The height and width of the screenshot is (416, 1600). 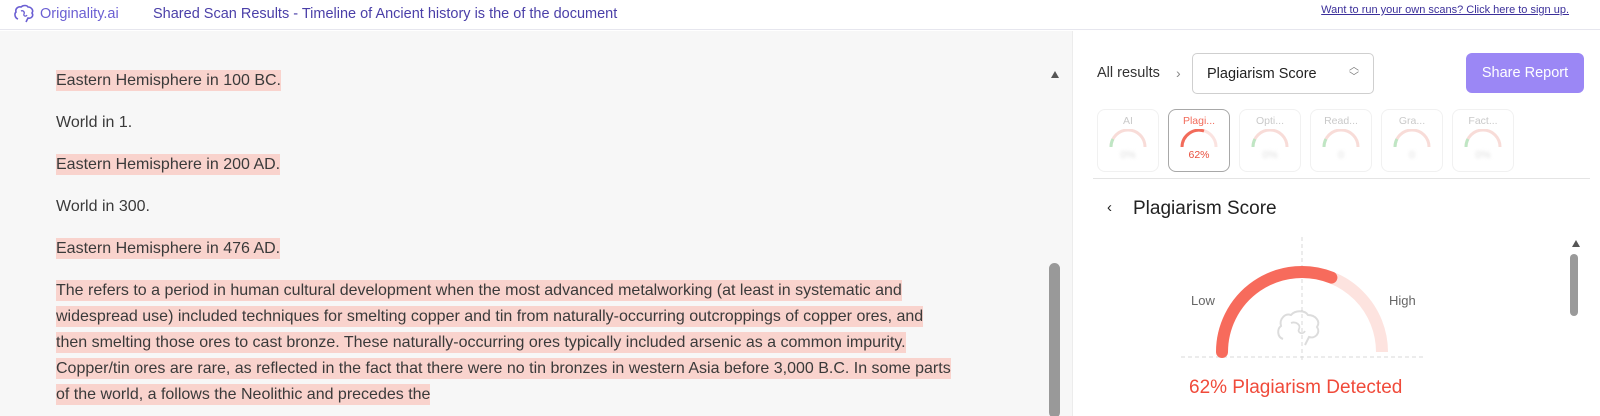 What do you see at coordinates (1205, 208) in the screenshot?
I see `section-title: Plagiarism Score` at bounding box center [1205, 208].